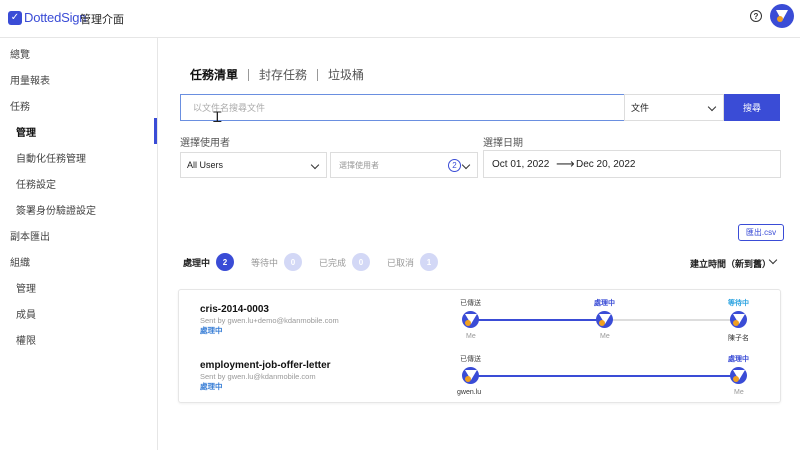  Describe the element at coordinates (102, 20) in the screenshot. I see `page-title: 管理介面` at that location.